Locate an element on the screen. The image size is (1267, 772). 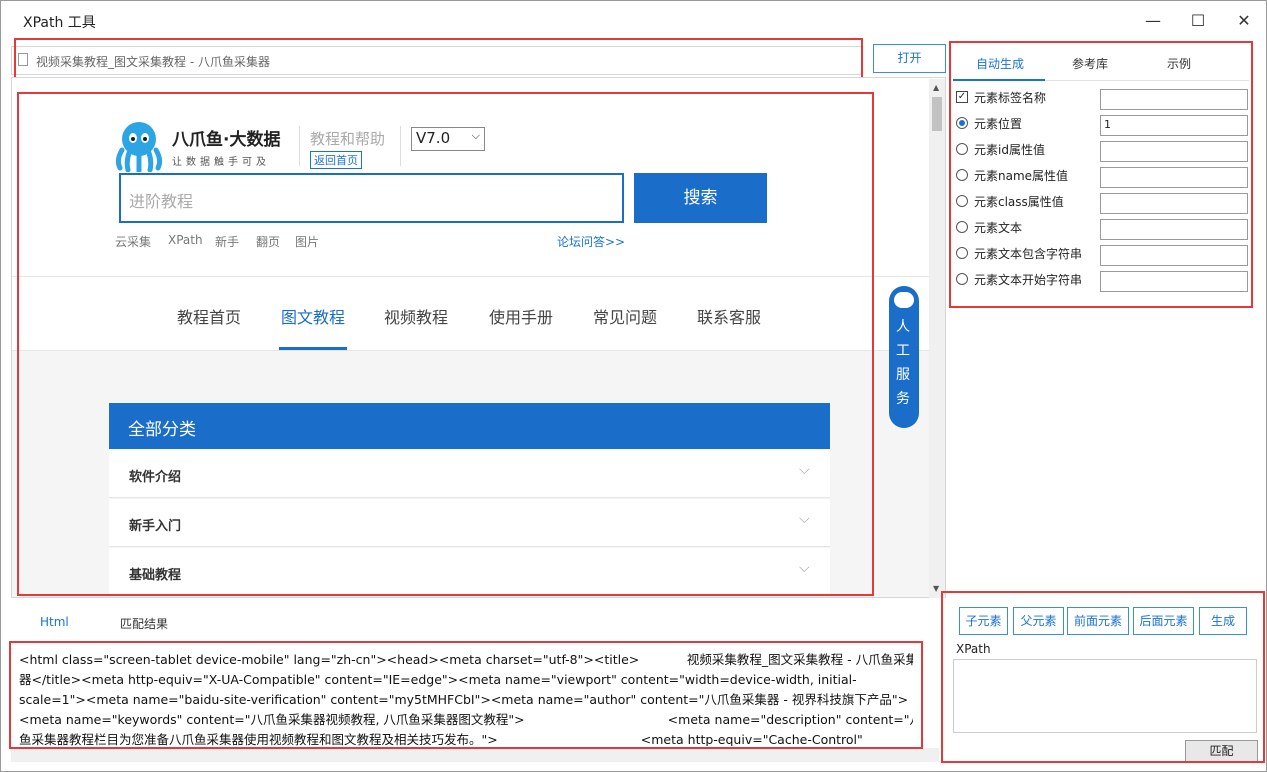
service-char: 人 is located at coordinates (903, 327).